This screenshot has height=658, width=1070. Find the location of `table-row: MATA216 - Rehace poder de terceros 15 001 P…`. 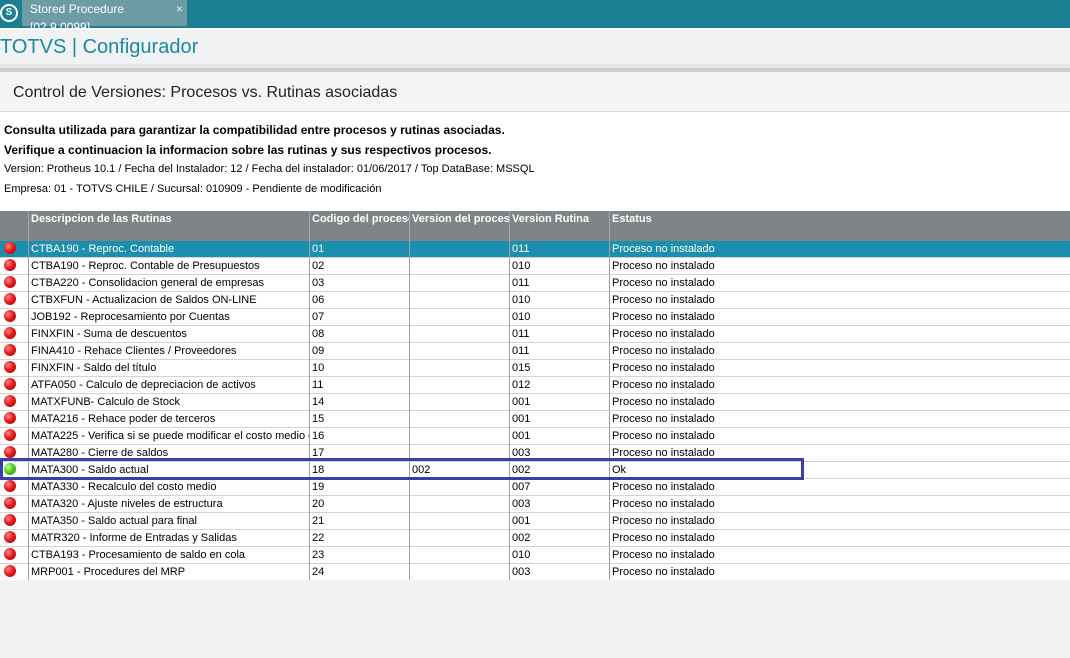

table-row: MATA216 - Rehace poder de terceros 15 001 P… is located at coordinates (535, 419).